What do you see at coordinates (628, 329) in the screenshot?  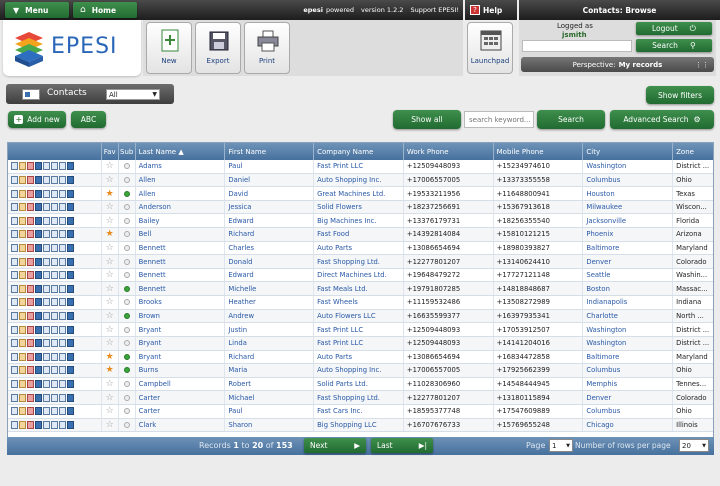 I see `city-cell: Washington` at bounding box center [628, 329].